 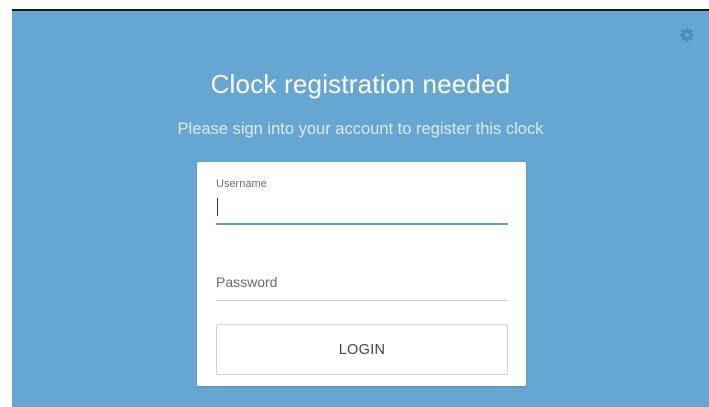 I want to click on username-underline, so click(x=362, y=224).